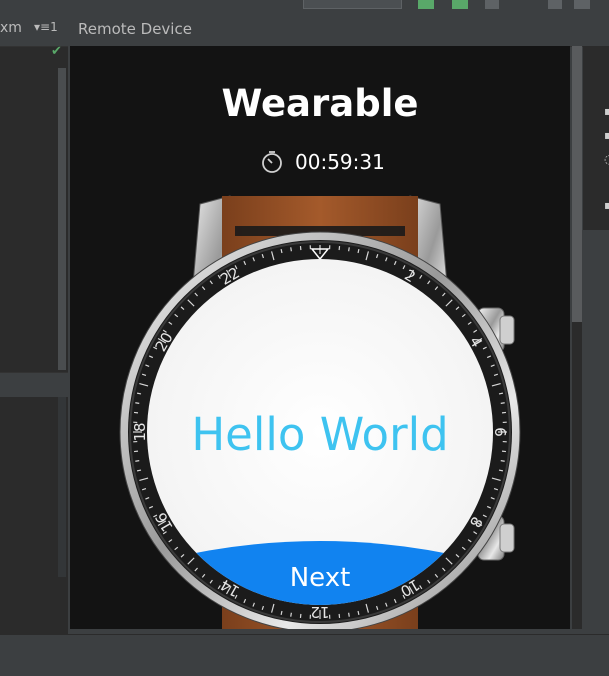 This screenshot has height=676, width=609. I want to click on run-config-dropdown, so click(352, 4).